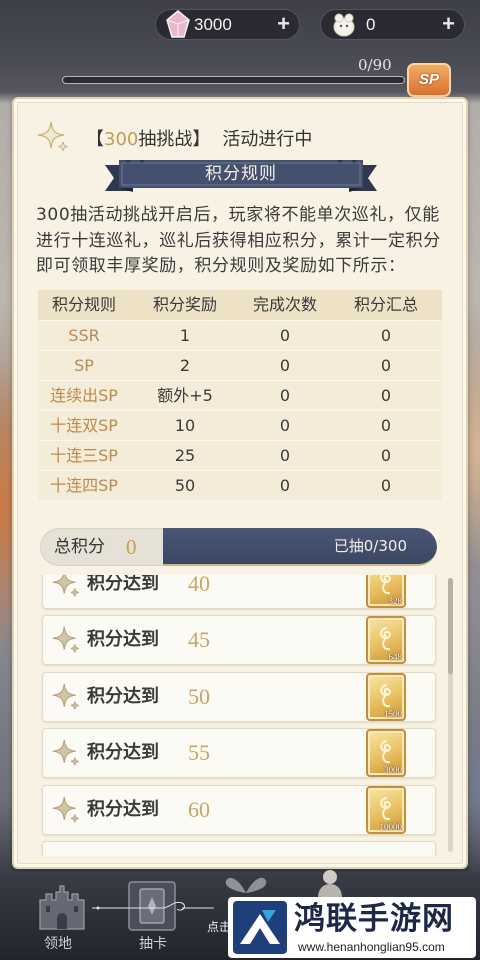 The width and height of the screenshot is (480, 960). I want to click on site-watermark: 鸿联手游网 www.henanhonglian95.com, so click(352, 927).